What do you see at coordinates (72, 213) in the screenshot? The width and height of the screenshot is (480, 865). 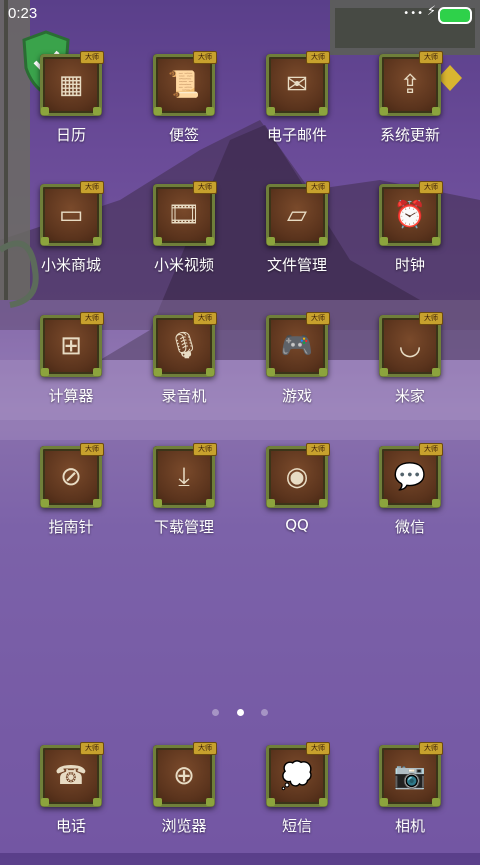 I see `app-tile: ▭ 大师` at bounding box center [72, 213].